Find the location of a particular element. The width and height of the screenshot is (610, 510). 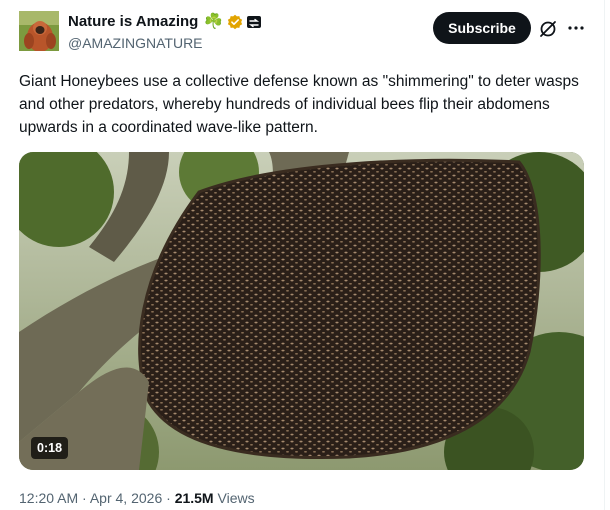

avatar is located at coordinates (39, 31).